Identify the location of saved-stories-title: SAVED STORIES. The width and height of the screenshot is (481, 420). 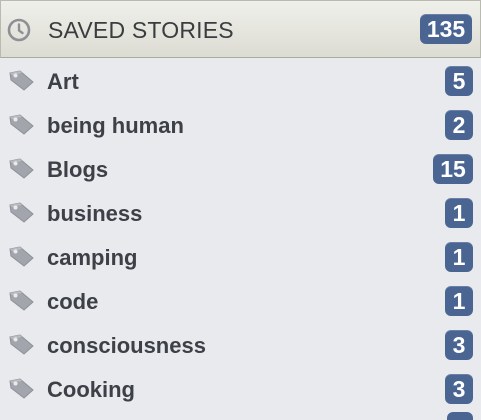
(141, 30).